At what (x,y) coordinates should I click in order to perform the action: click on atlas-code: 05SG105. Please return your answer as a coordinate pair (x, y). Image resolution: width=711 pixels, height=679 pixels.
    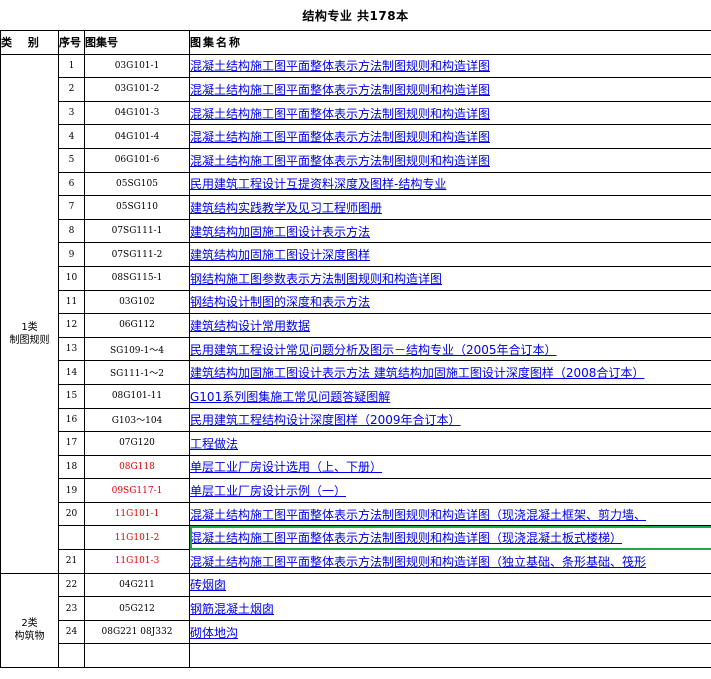
    Looking at the image, I should click on (137, 184).